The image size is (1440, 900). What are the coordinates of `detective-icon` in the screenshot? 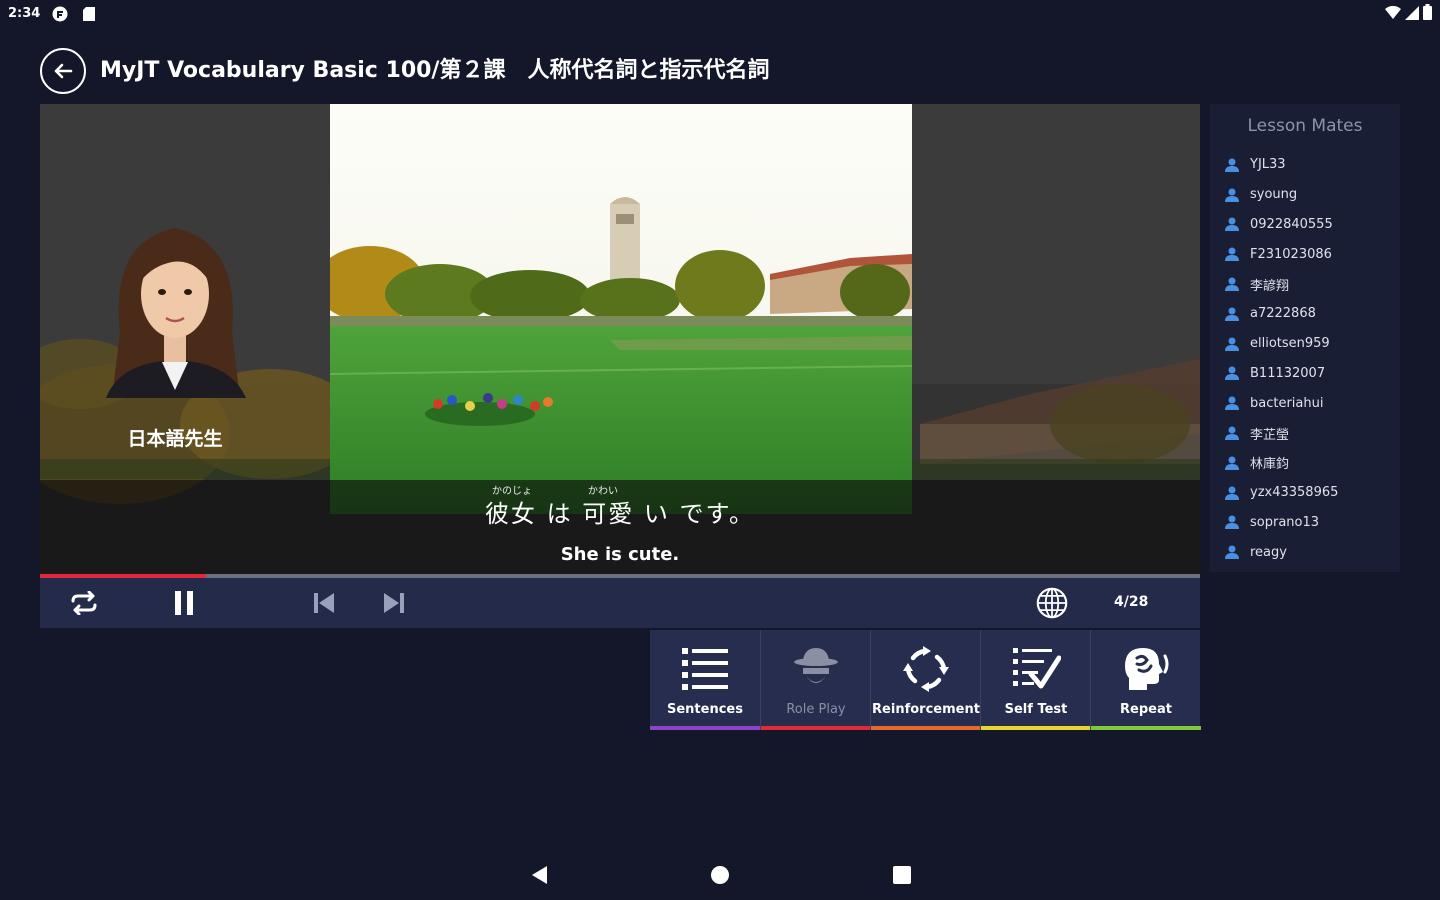 It's located at (816, 665).